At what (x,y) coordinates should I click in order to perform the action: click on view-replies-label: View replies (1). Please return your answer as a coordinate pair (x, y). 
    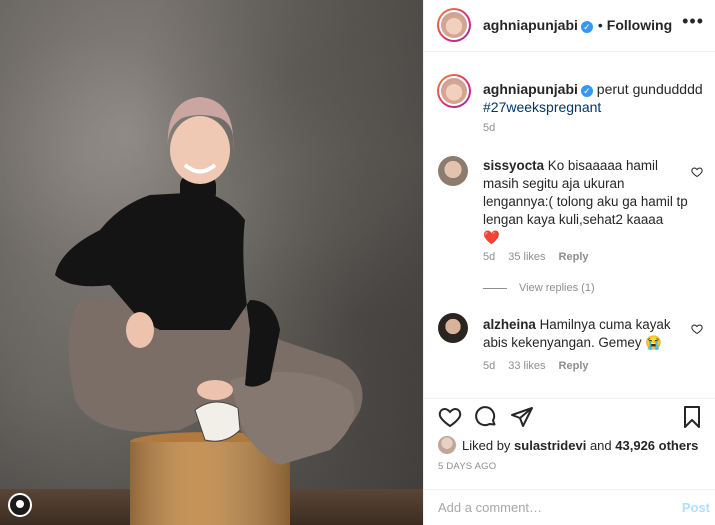
    Looking at the image, I should click on (557, 288).